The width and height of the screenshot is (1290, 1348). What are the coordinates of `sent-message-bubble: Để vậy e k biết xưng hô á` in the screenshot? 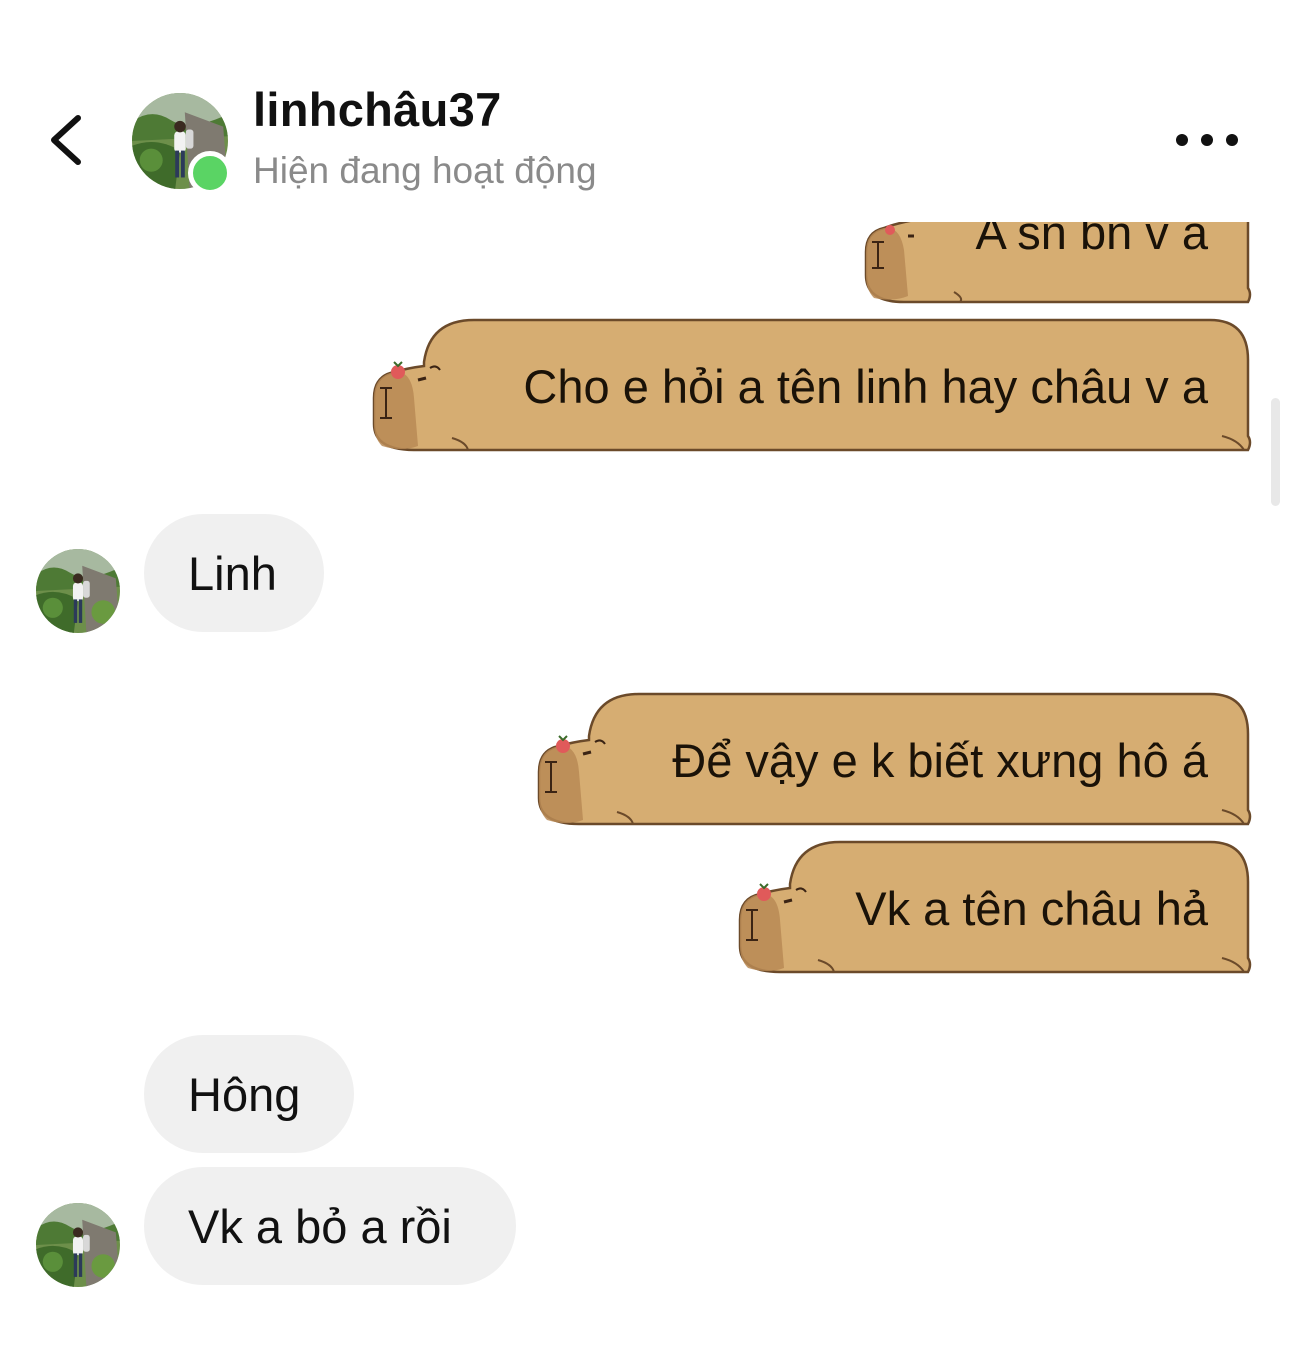 It's located at (894, 760).